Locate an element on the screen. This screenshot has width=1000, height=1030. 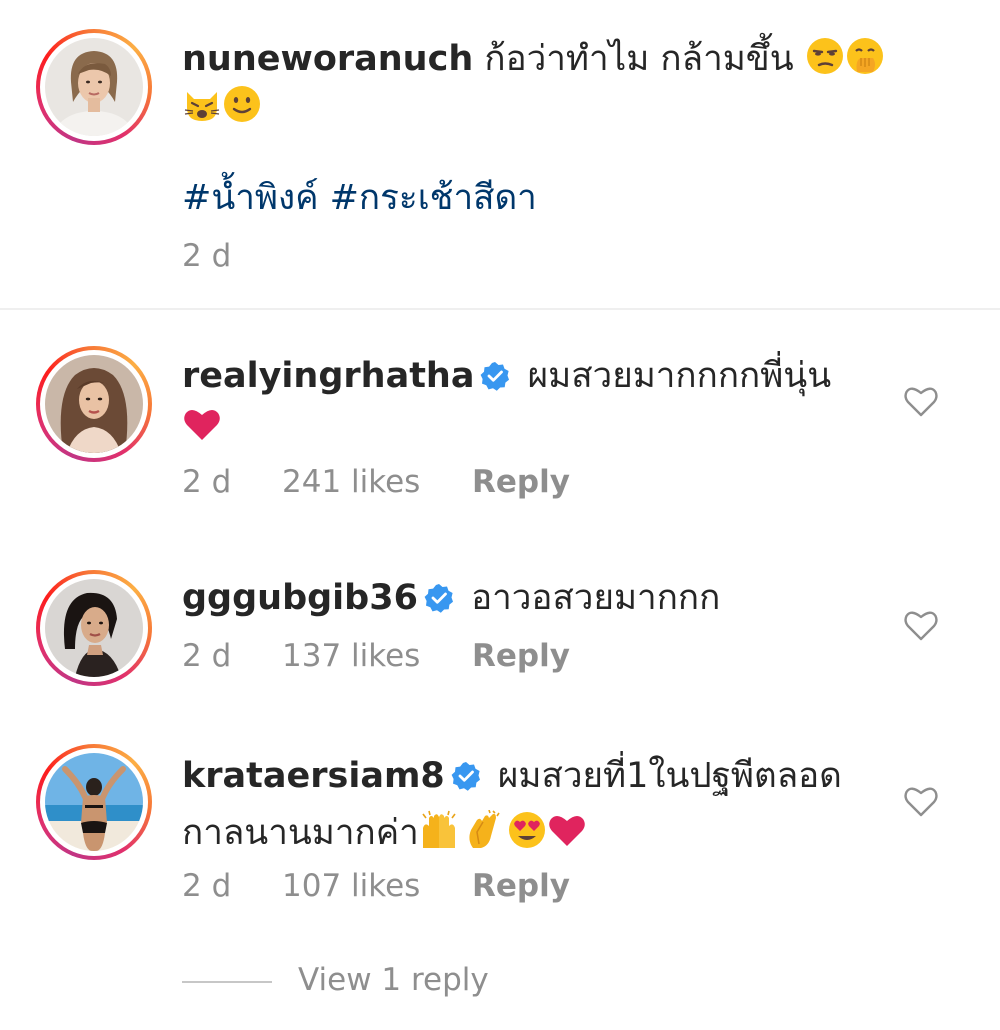
comment-line-2: กาลนานมากค่า is located at coordinates (384, 831).